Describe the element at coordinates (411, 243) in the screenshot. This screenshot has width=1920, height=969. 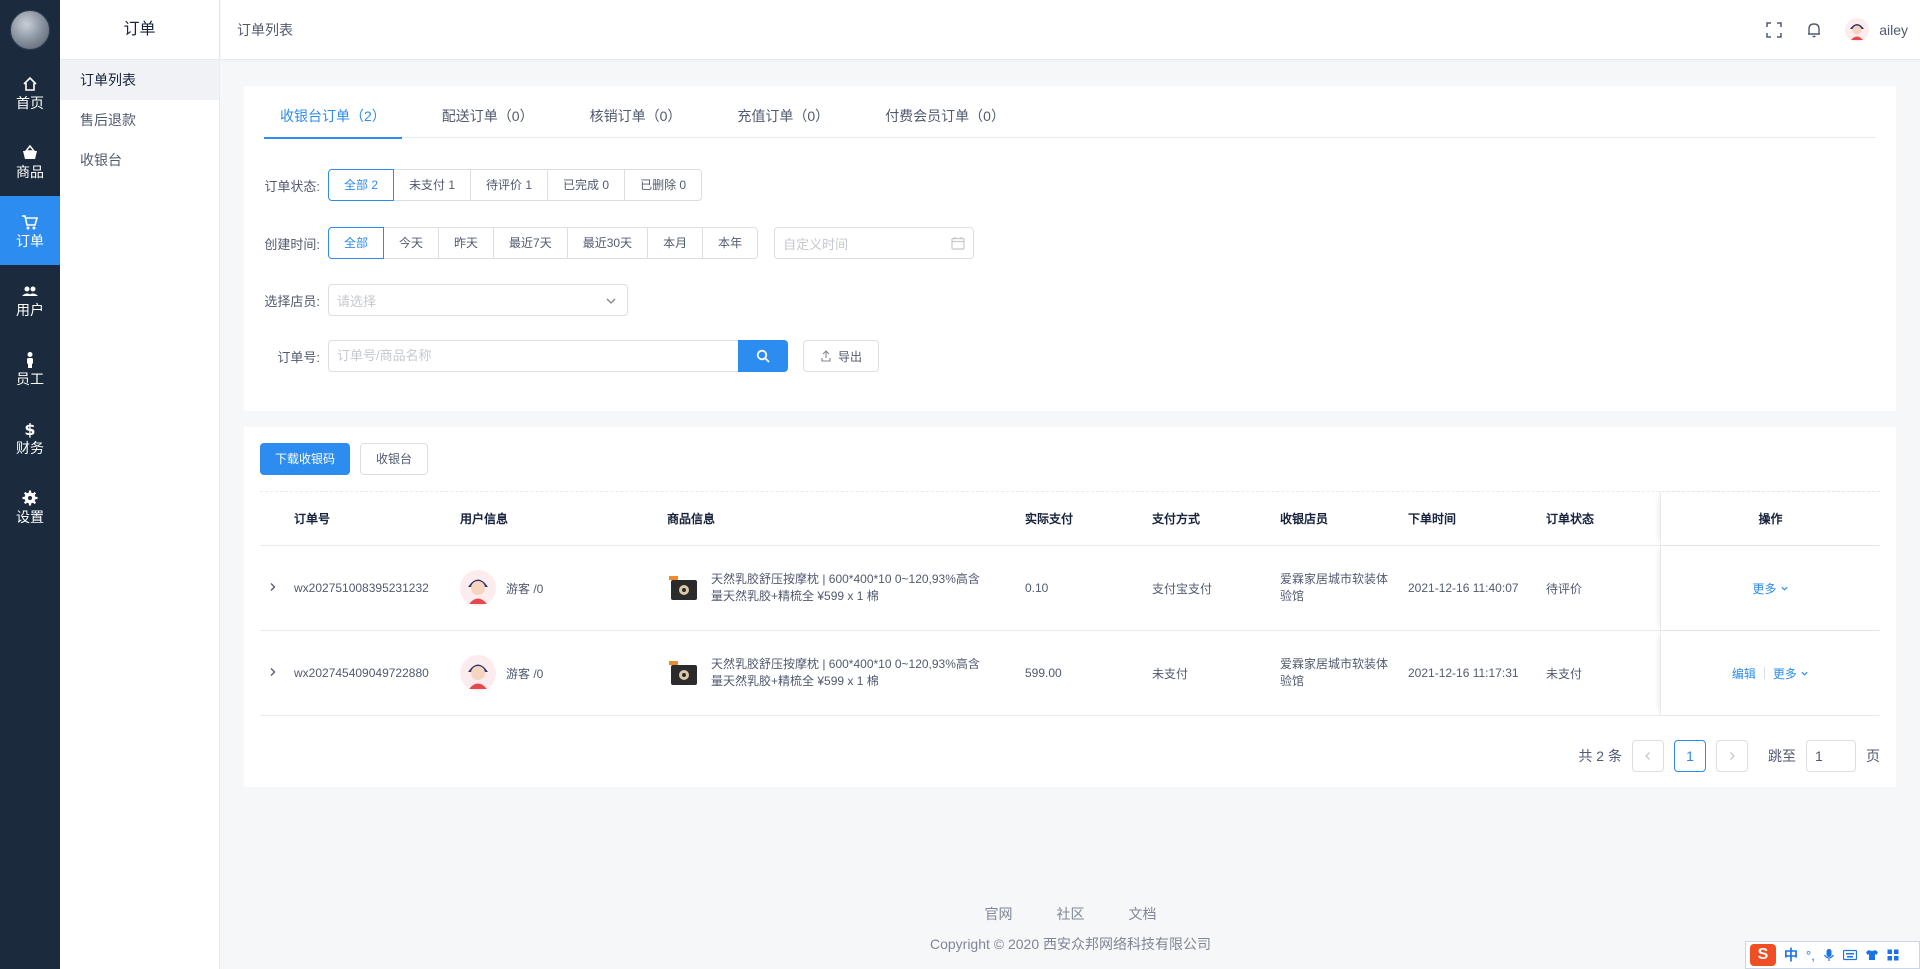
I see `time-today-button: 今天` at that location.